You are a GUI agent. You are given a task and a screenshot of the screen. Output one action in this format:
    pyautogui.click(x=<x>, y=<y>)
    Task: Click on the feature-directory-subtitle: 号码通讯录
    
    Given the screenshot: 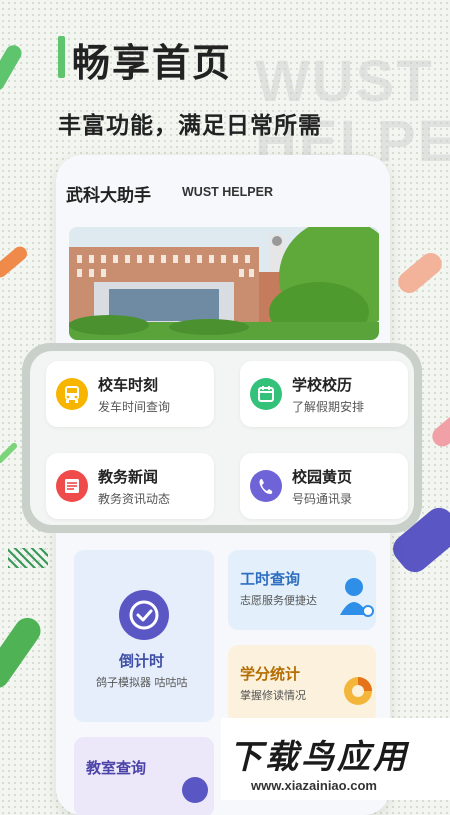 What is the action you would take?
    pyautogui.click(x=322, y=499)
    